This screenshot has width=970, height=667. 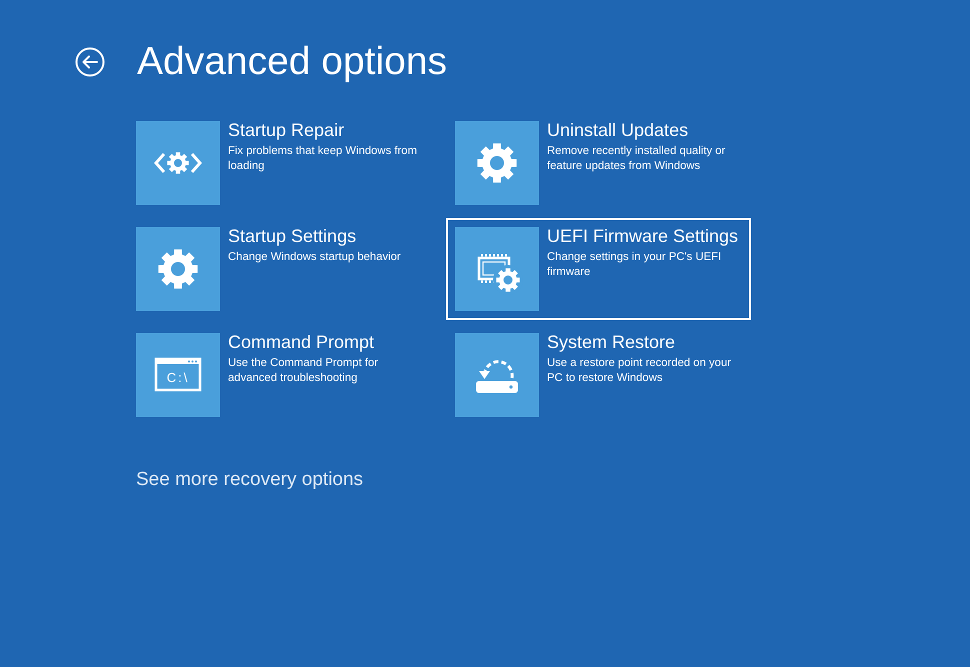 I want to click on repair-gear-icon, so click(x=178, y=163).